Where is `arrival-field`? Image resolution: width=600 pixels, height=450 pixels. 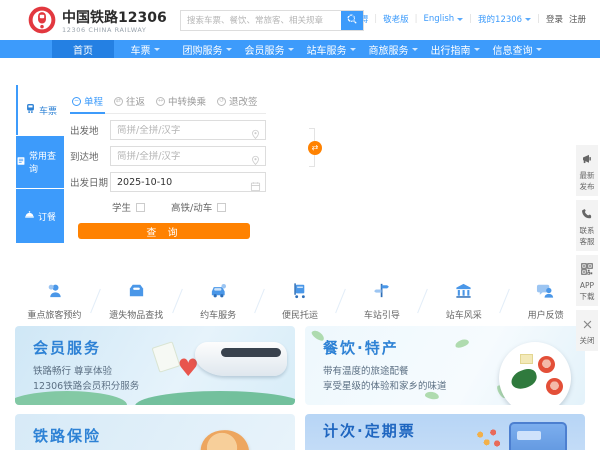 arrival-field is located at coordinates (188, 156).